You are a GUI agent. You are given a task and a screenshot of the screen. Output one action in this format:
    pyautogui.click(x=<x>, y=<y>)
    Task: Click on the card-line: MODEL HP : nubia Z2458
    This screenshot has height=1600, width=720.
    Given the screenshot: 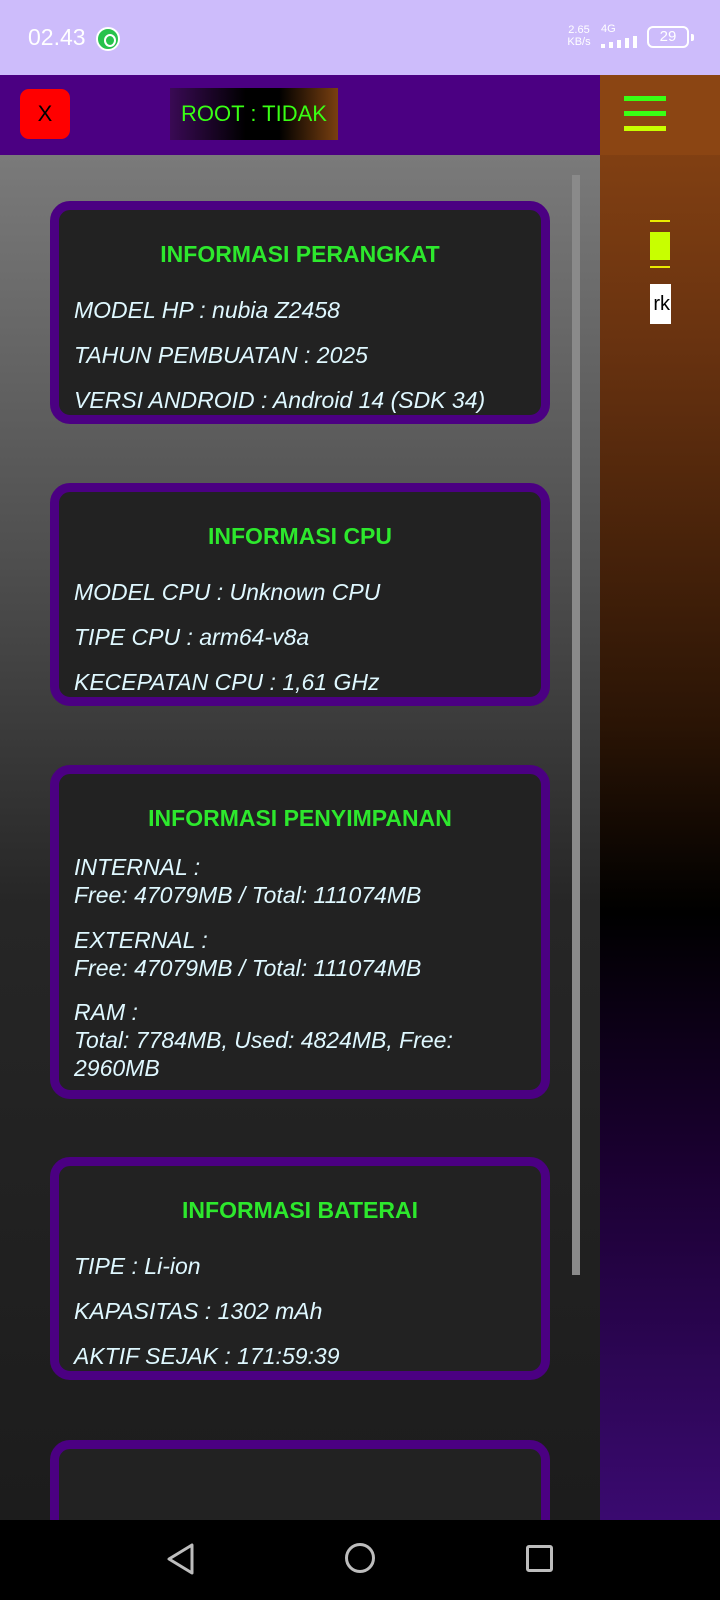 What is the action you would take?
    pyautogui.click(x=207, y=310)
    